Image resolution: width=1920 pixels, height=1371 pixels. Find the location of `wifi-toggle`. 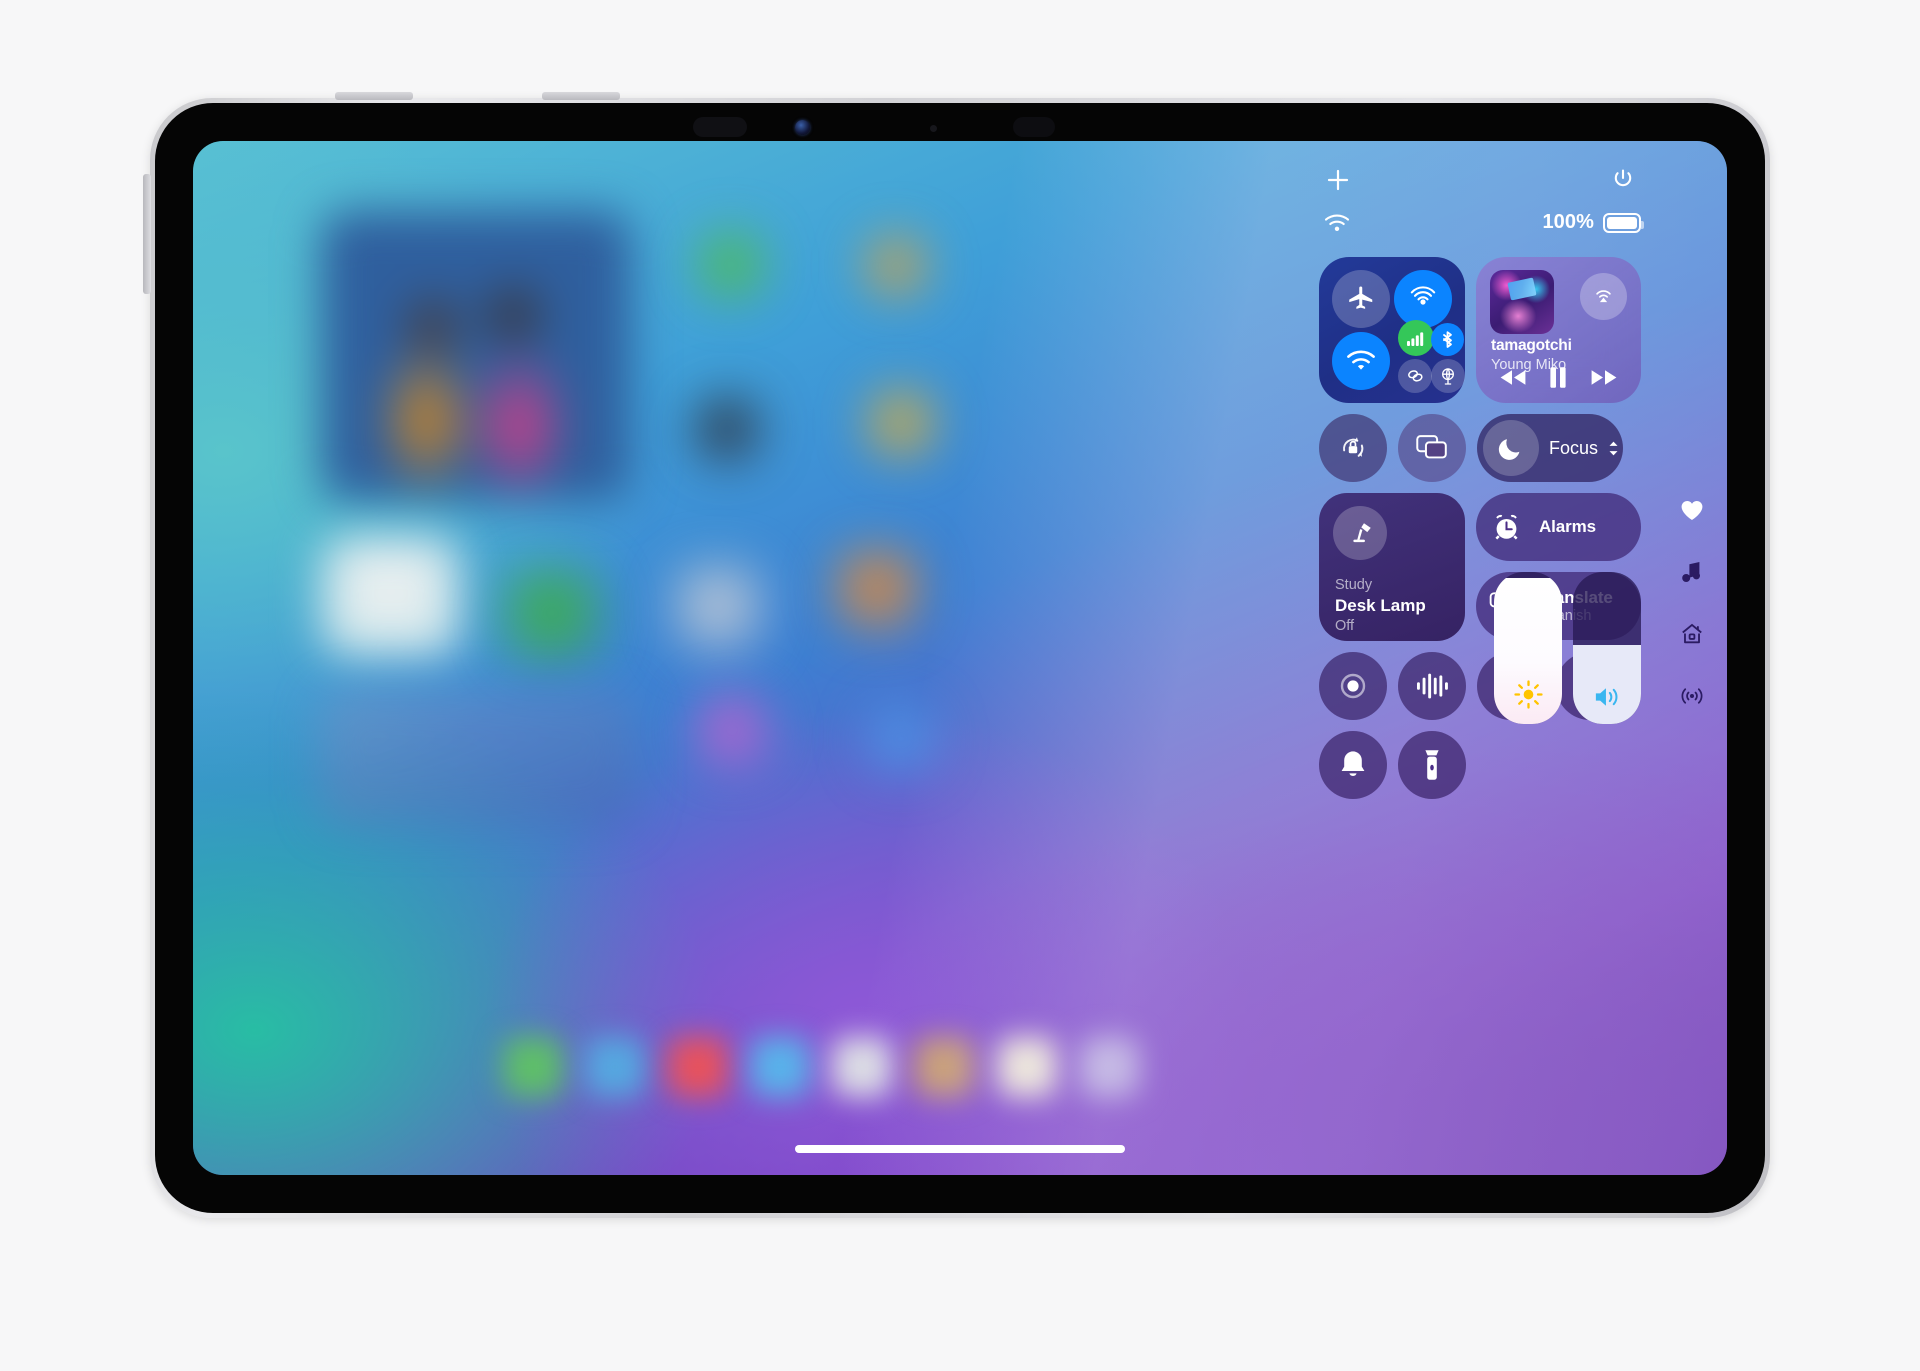

wifi-toggle is located at coordinates (1361, 361).